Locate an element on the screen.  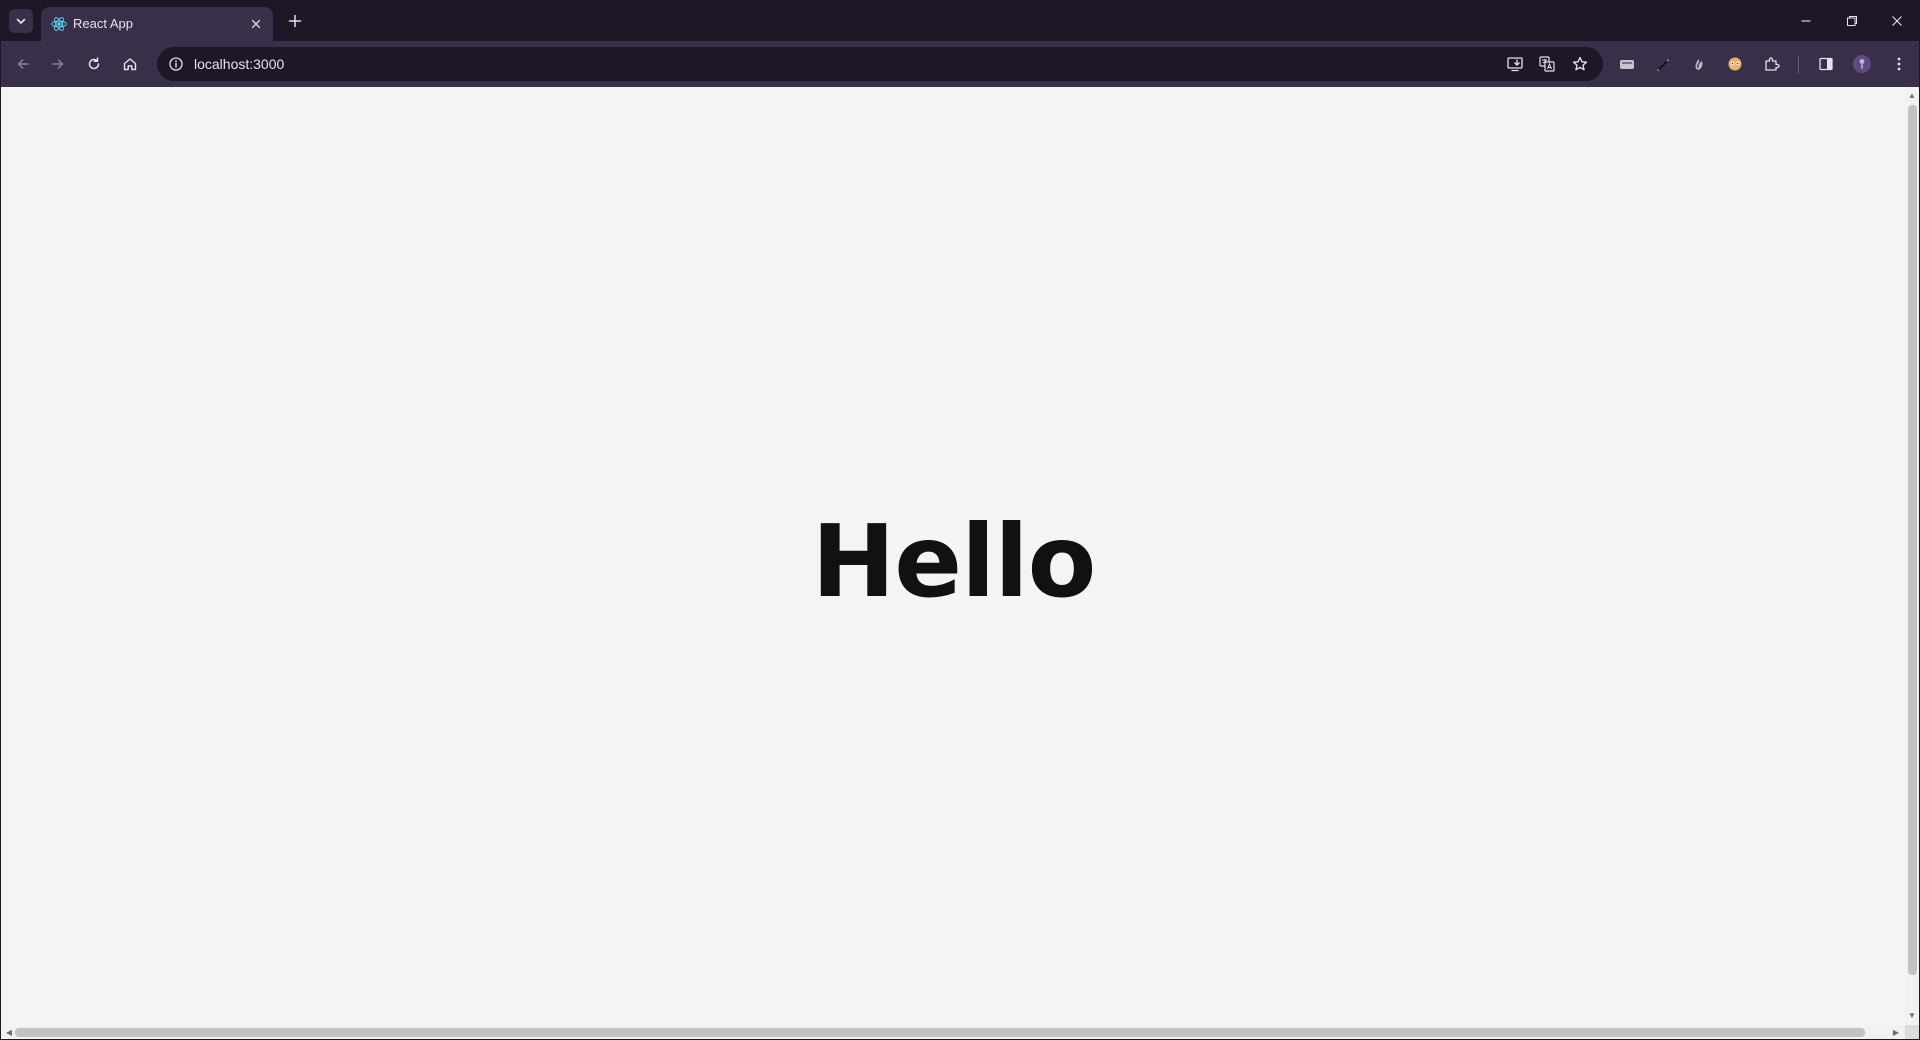
extension-3-button is located at coordinates (1699, 64).